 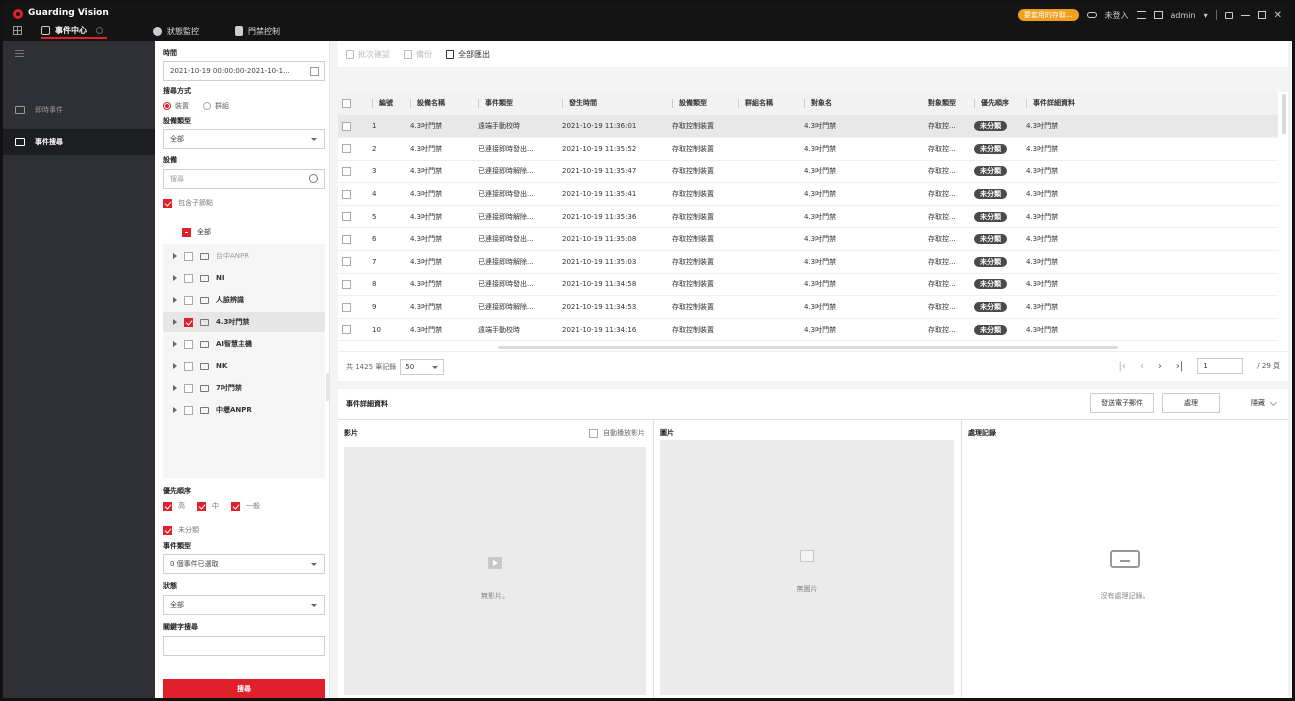 I want to click on horizontal-scrollbar, so click(x=808, y=347).